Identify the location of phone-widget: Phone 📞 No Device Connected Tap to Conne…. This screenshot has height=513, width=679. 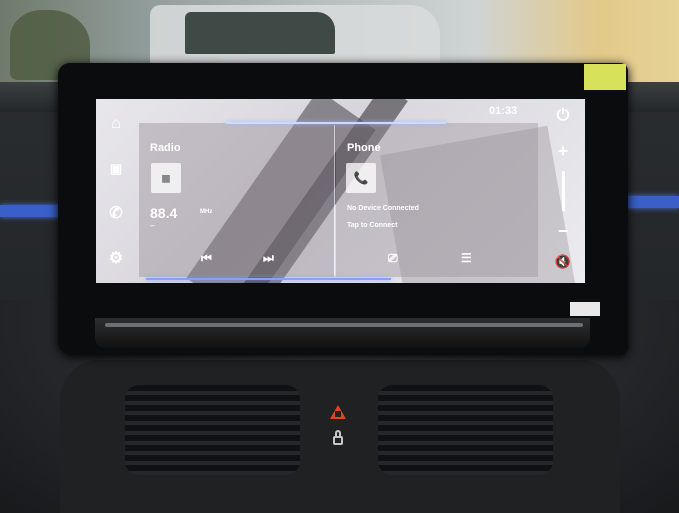
(437, 200).